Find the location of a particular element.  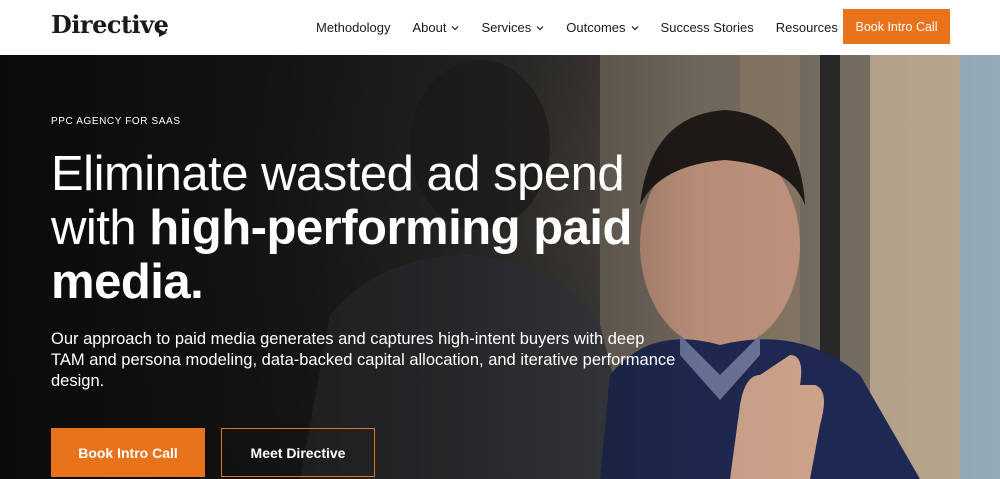

nav-label: Success Stories is located at coordinates (707, 27).